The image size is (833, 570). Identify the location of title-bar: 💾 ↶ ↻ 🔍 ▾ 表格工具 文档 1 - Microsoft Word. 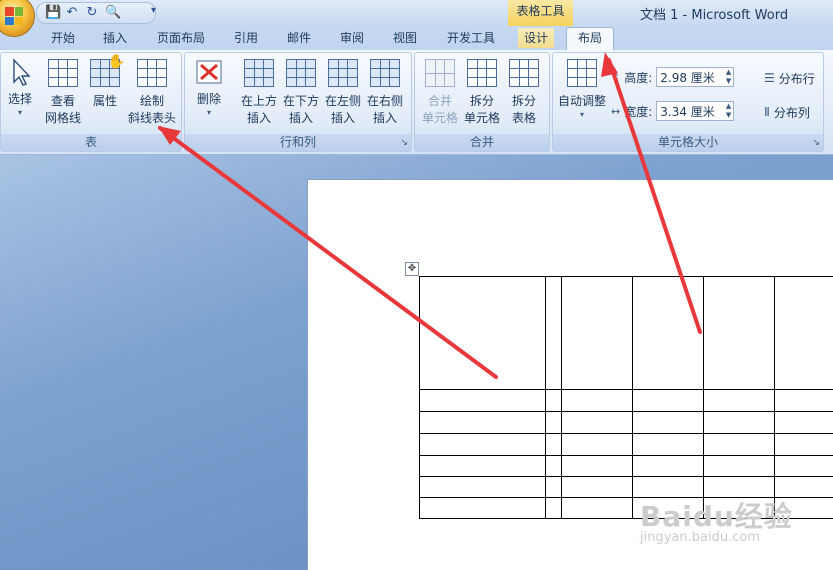
(416, 18).